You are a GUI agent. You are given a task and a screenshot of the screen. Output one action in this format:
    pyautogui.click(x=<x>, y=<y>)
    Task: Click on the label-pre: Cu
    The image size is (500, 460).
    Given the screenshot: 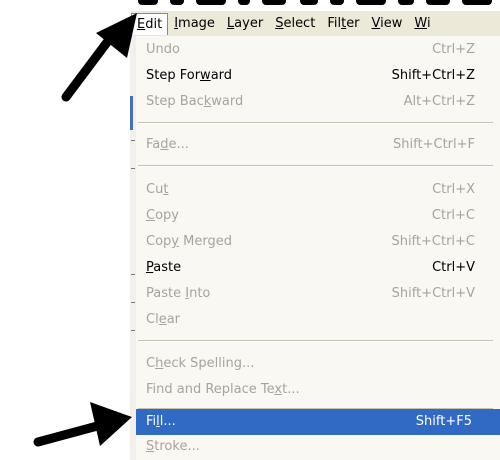 What is the action you would take?
    pyautogui.click(x=155, y=189)
    